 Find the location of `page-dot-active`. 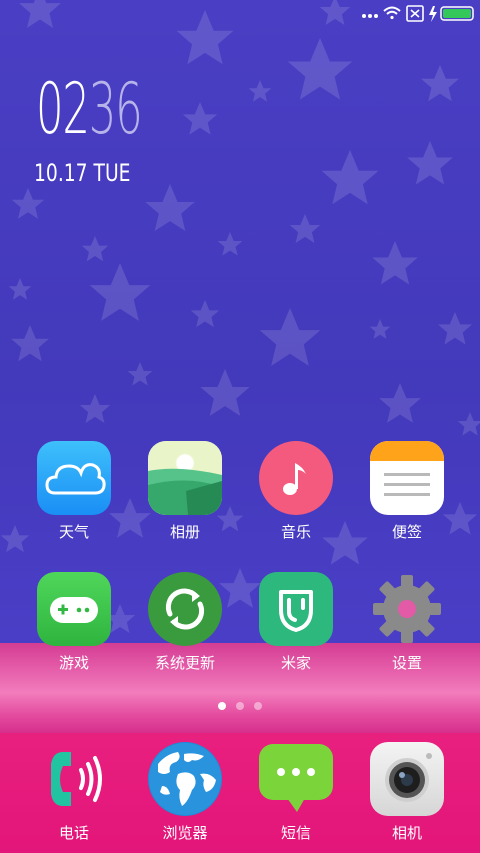

page-dot-active is located at coordinates (222, 706).